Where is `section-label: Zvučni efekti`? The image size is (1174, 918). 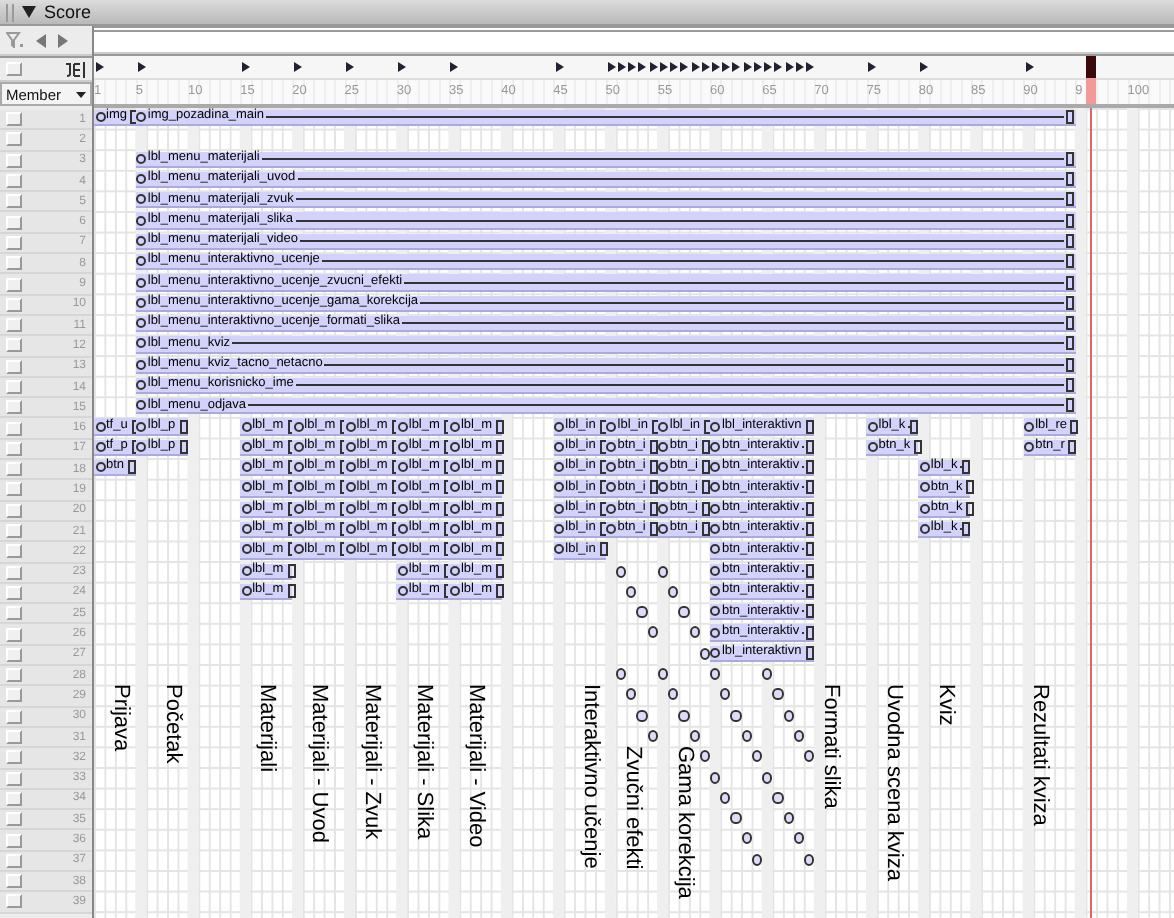
section-label: Zvučni efekti is located at coordinates (631, 808).